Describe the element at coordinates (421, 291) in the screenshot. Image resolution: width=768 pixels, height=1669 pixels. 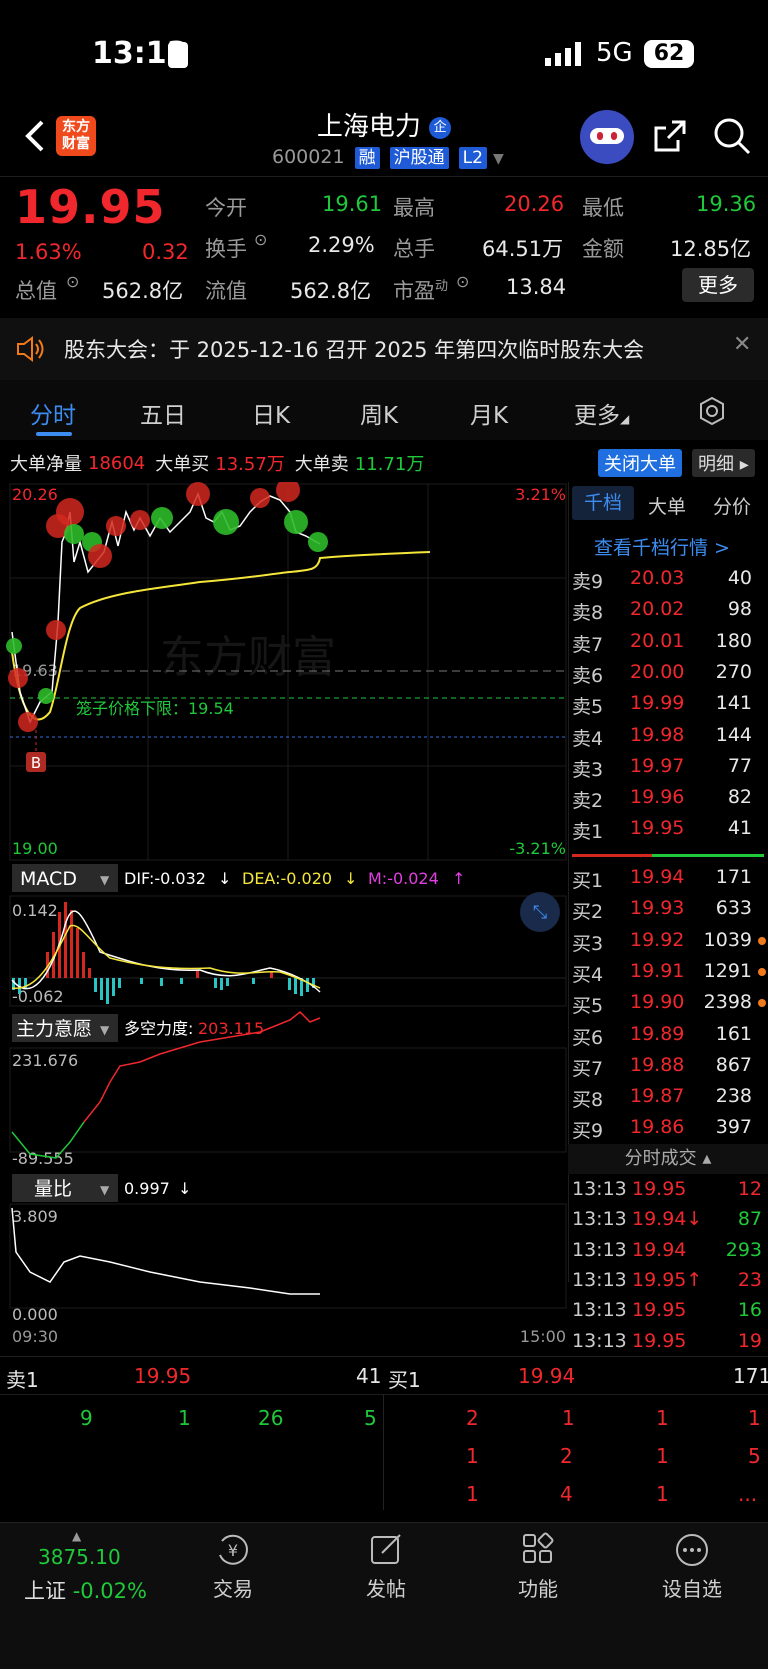
I see `pe-label: 市盈动` at that location.